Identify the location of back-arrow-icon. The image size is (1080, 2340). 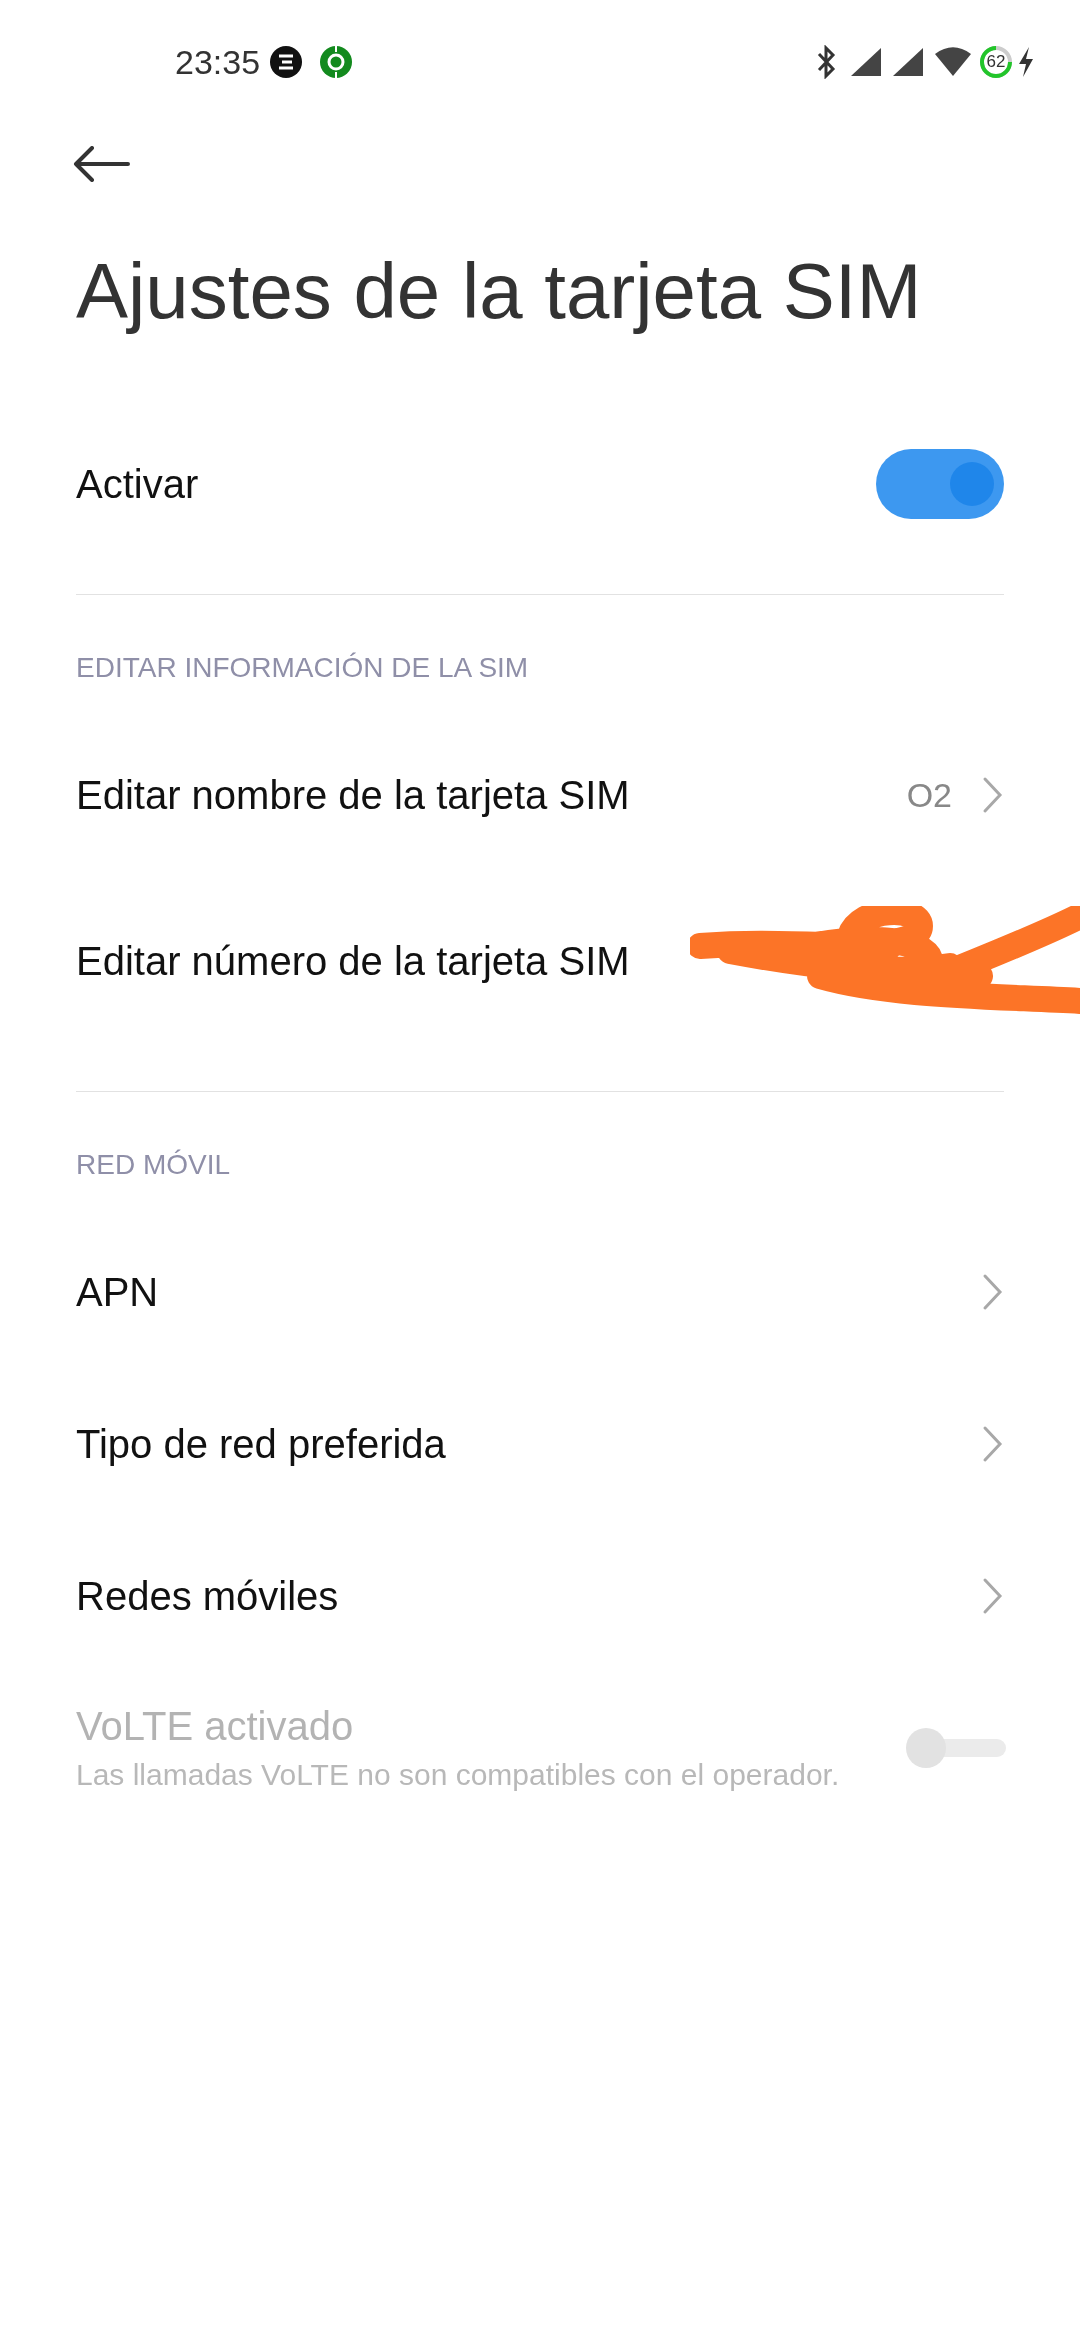
(101, 164).